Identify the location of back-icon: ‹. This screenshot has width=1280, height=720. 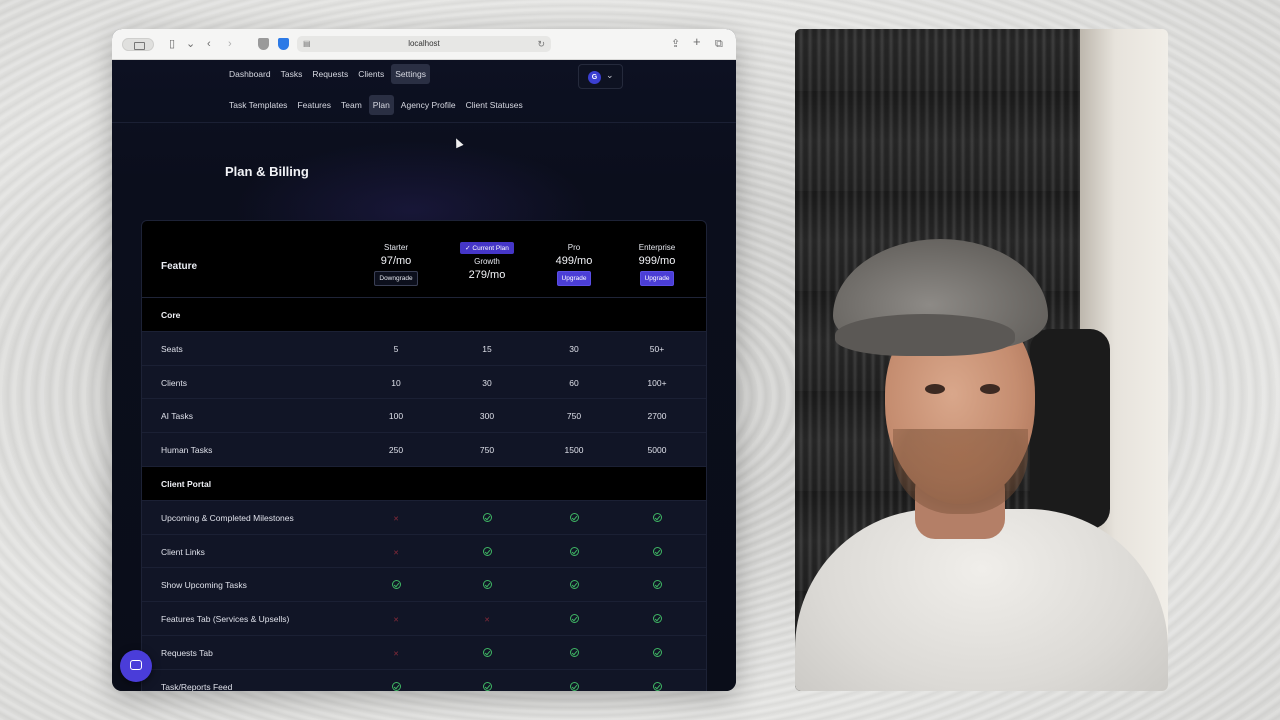
(209, 44).